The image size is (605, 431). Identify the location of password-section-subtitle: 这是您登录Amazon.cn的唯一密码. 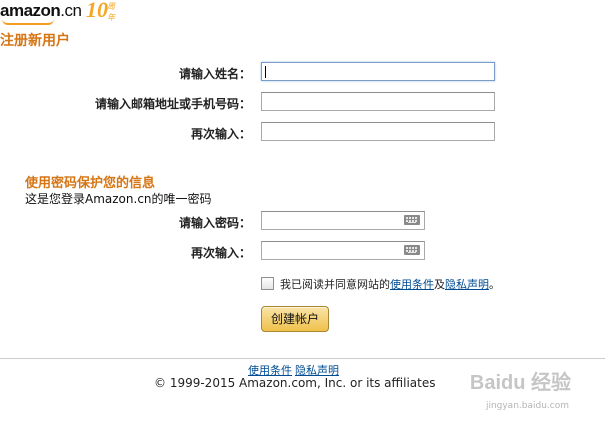
(118, 199).